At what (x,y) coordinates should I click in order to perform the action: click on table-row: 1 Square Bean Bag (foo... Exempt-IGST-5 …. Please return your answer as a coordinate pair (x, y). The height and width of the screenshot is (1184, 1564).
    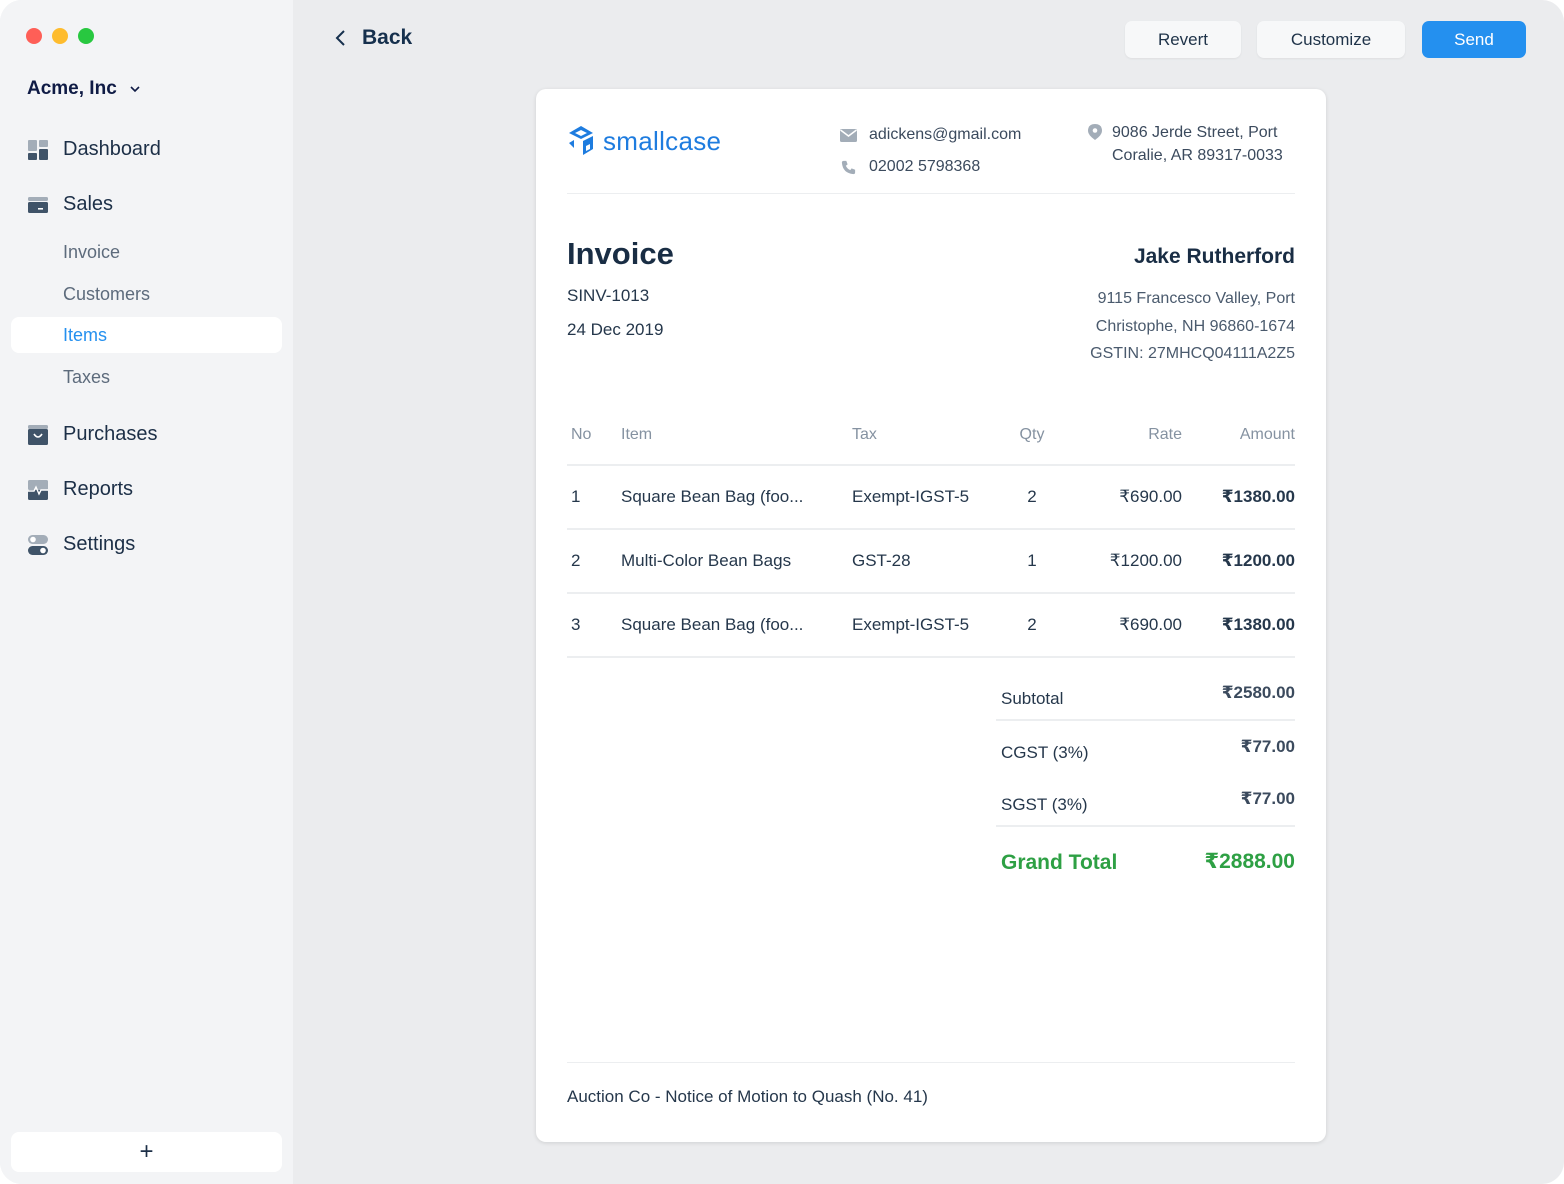
    Looking at the image, I should click on (931, 497).